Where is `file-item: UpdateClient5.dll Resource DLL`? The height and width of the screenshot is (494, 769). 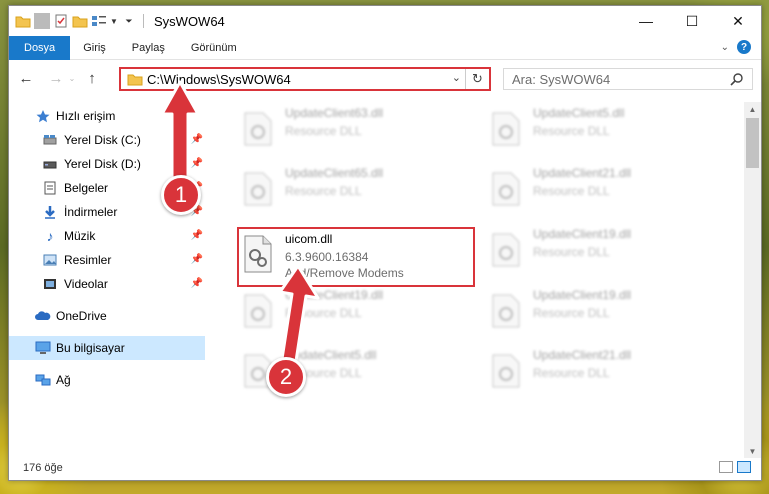
file-item: UpdateClient5.dll Resource DLL is located at coordinates (601, 131).